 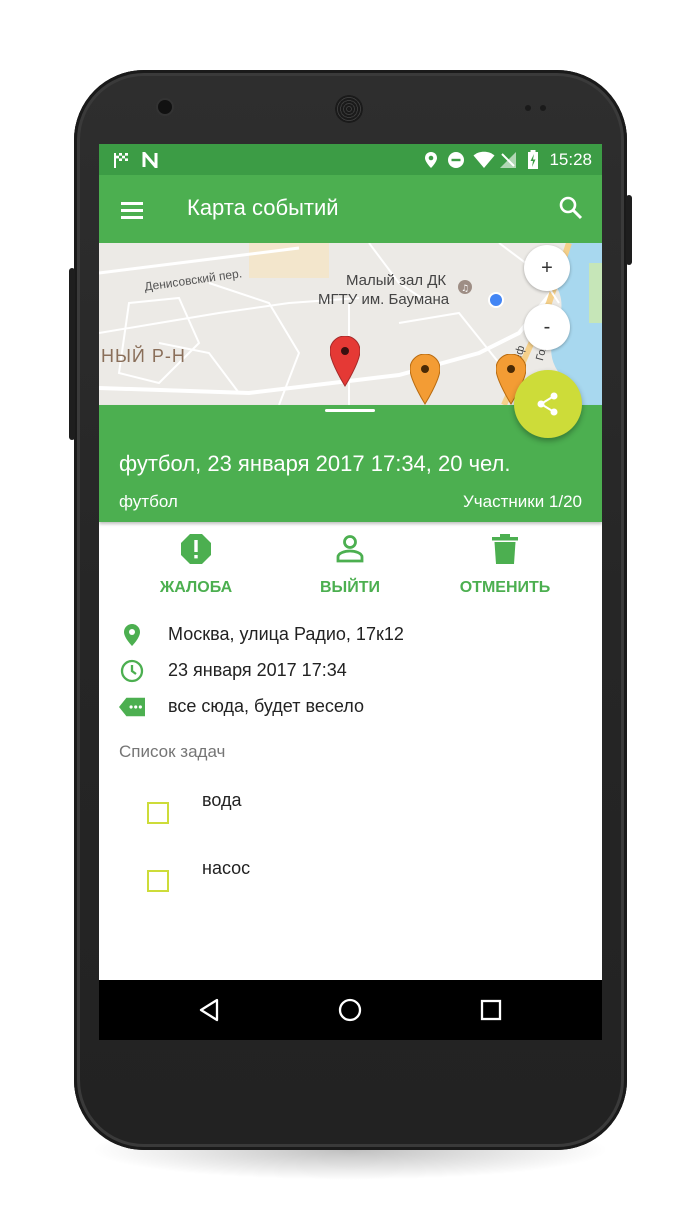 What do you see at coordinates (350, 410) in the screenshot?
I see `drag-handle` at bounding box center [350, 410].